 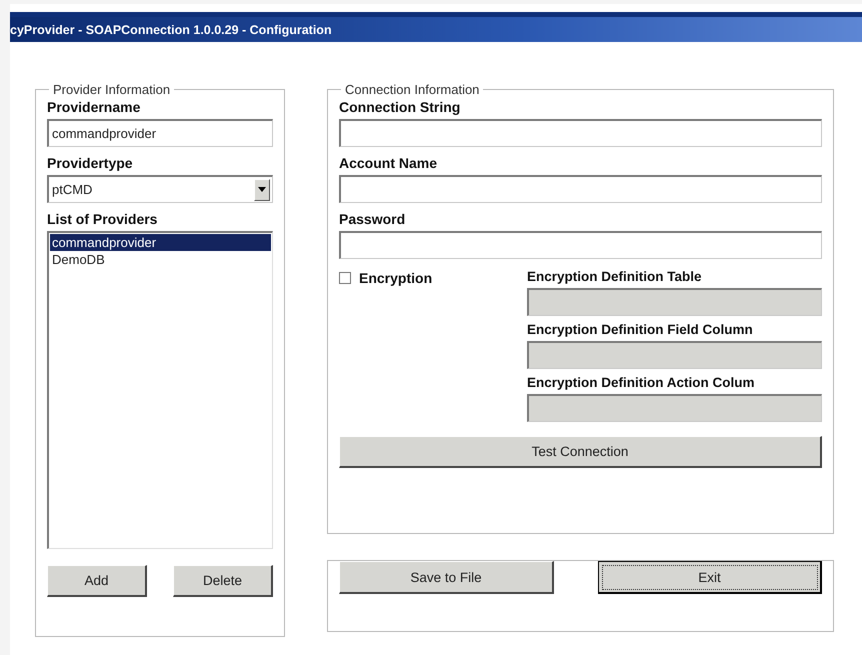 I want to click on button: Delete, so click(x=223, y=581).